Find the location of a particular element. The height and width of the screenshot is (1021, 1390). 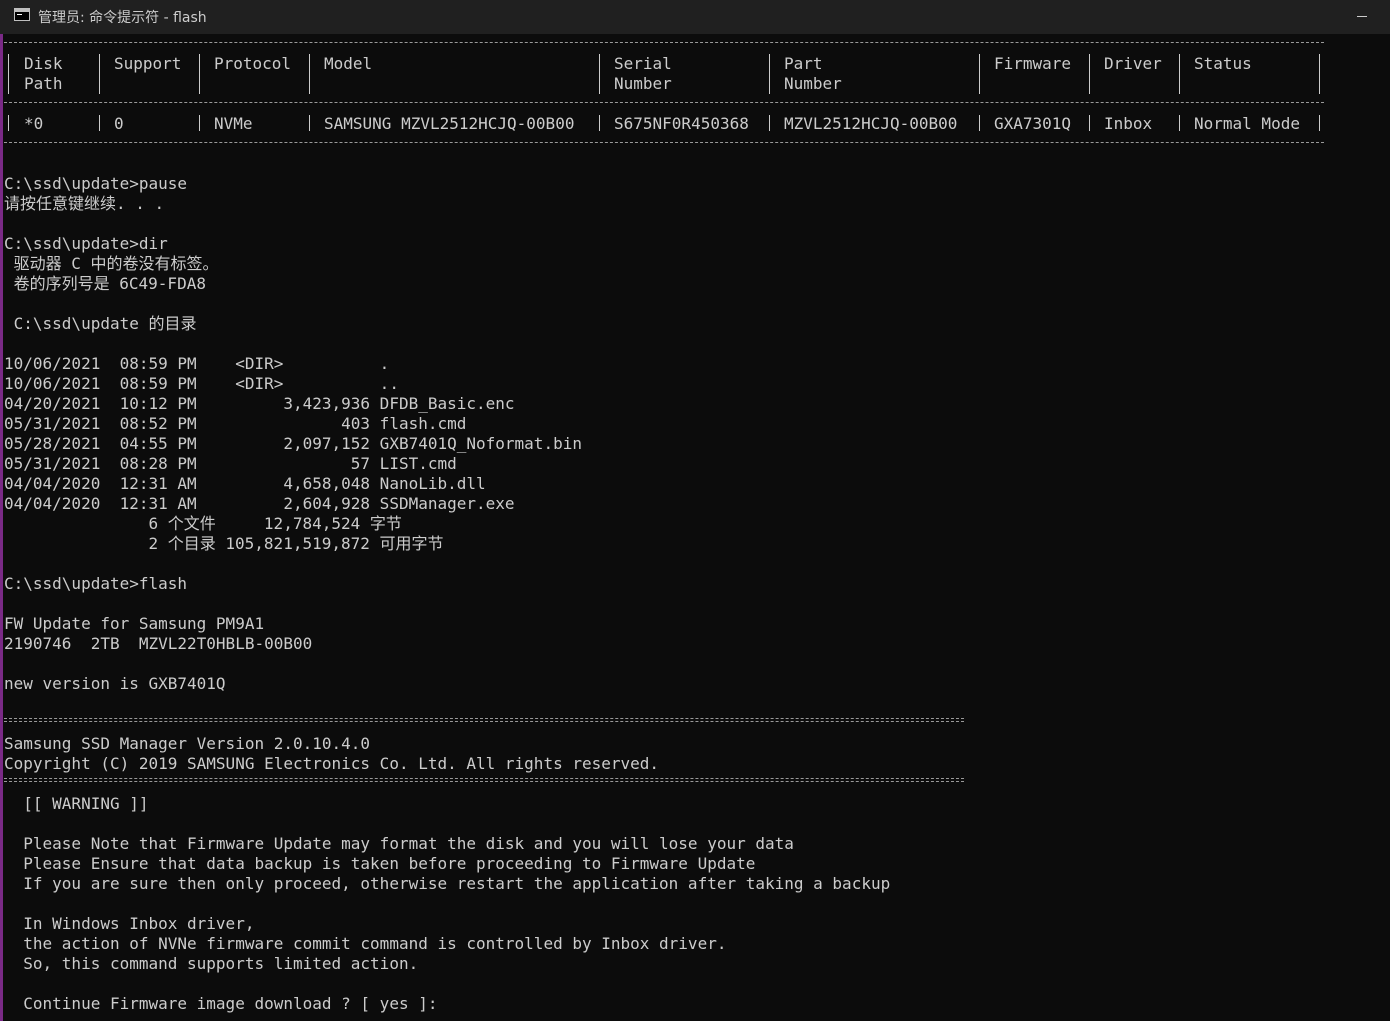

window-title: 管理员: 命令提示符 - flash is located at coordinates (122, 18).